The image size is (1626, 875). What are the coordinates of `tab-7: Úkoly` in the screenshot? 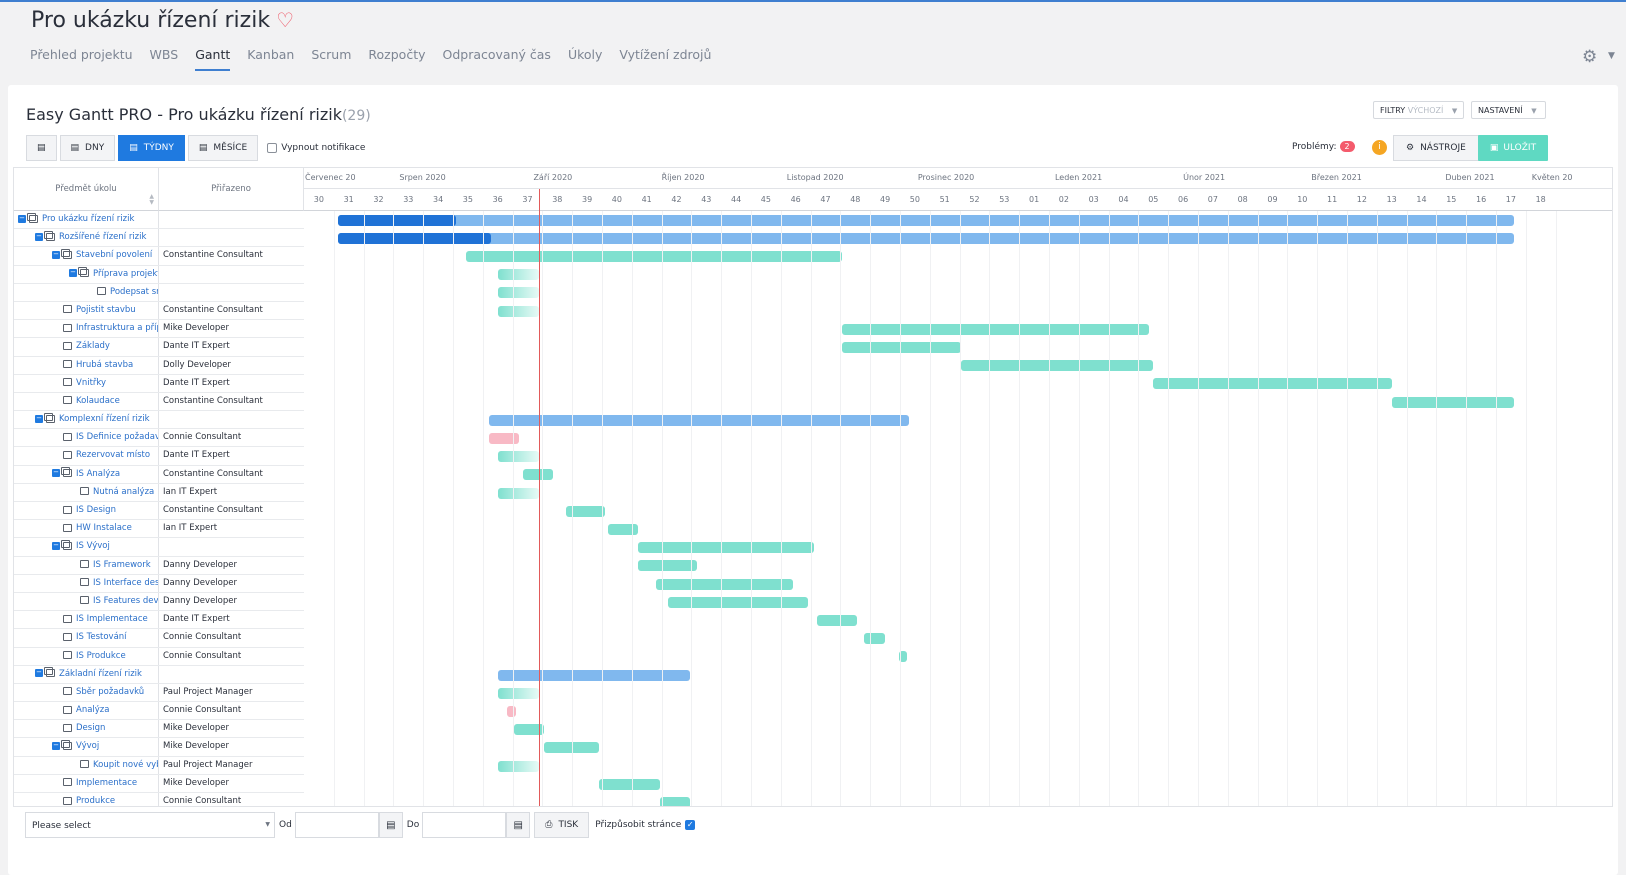 It's located at (585, 59).